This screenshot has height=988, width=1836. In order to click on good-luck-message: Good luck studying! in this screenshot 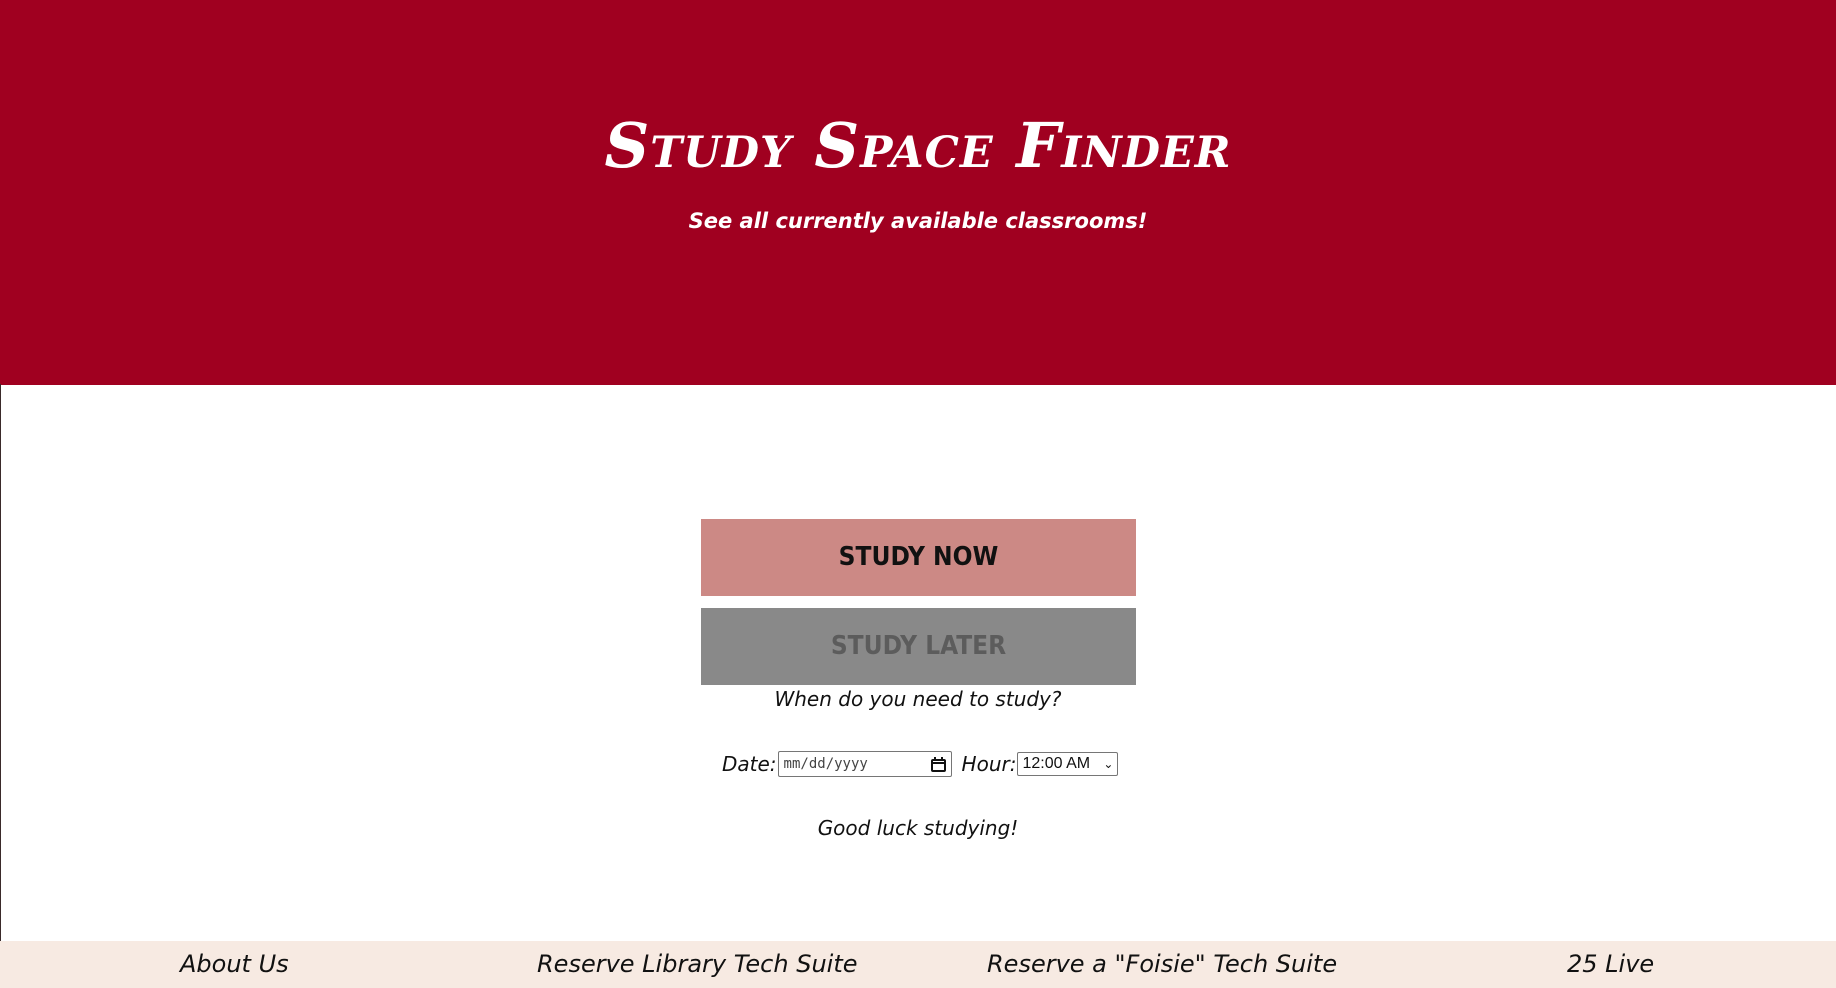, I will do `click(918, 828)`.